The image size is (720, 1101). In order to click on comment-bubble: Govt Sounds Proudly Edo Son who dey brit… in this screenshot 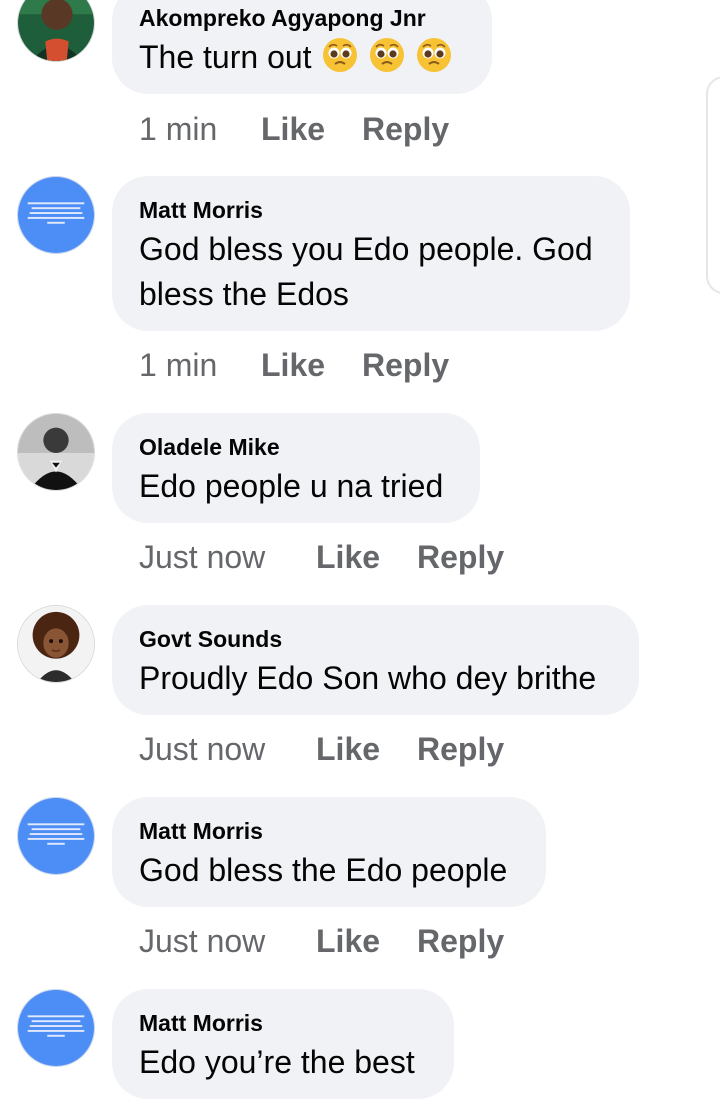, I will do `click(375, 660)`.